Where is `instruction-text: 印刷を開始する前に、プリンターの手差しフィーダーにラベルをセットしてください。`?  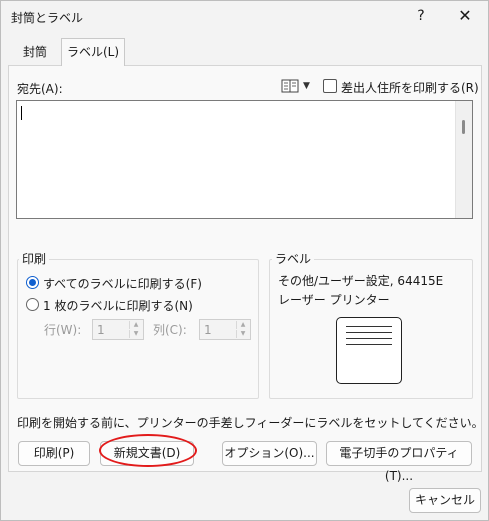 instruction-text: 印刷を開始する前に、プリンターの手差しフィーダーにラベルをセットしてください。 is located at coordinates (250, 423).